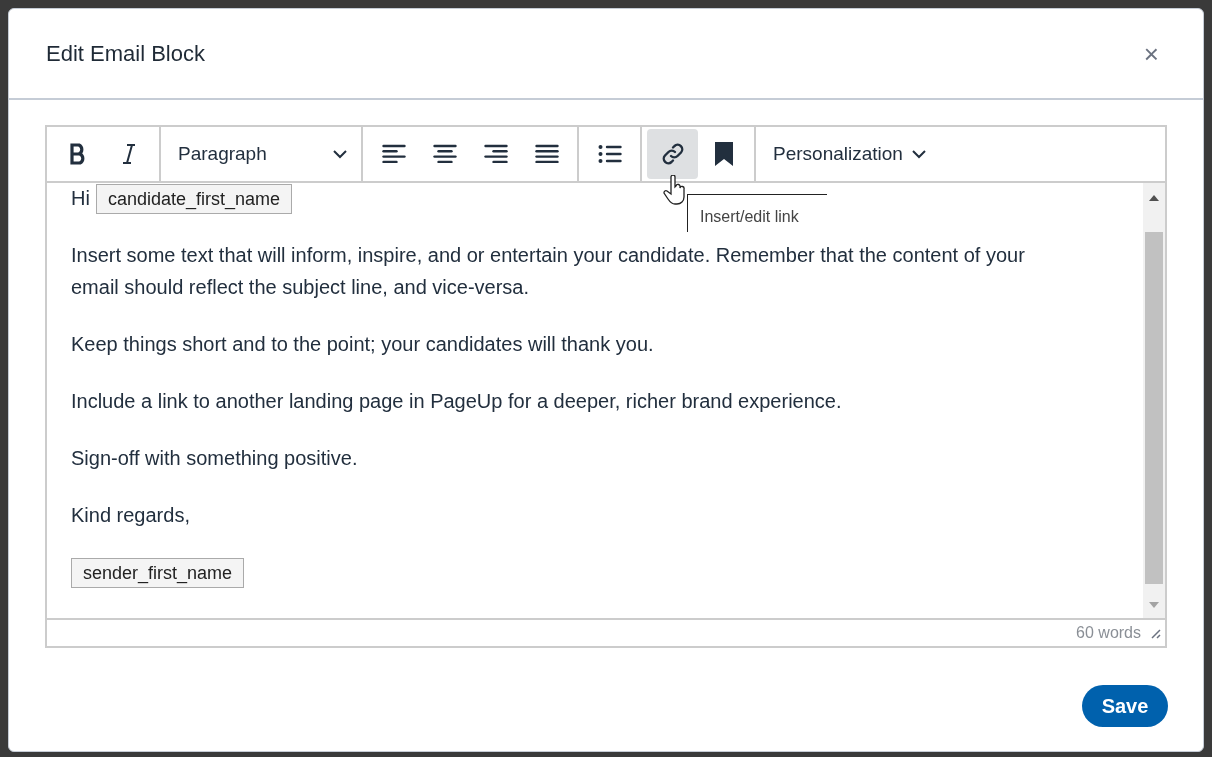  Describe the element at coordinates (548, 271) in the screenshot. I see `paragraph: Insert some text that will inform, inspire, and or entertain your candidate. Remember that the content of your email should reflect the subject line, and vice-versa.` at that location.